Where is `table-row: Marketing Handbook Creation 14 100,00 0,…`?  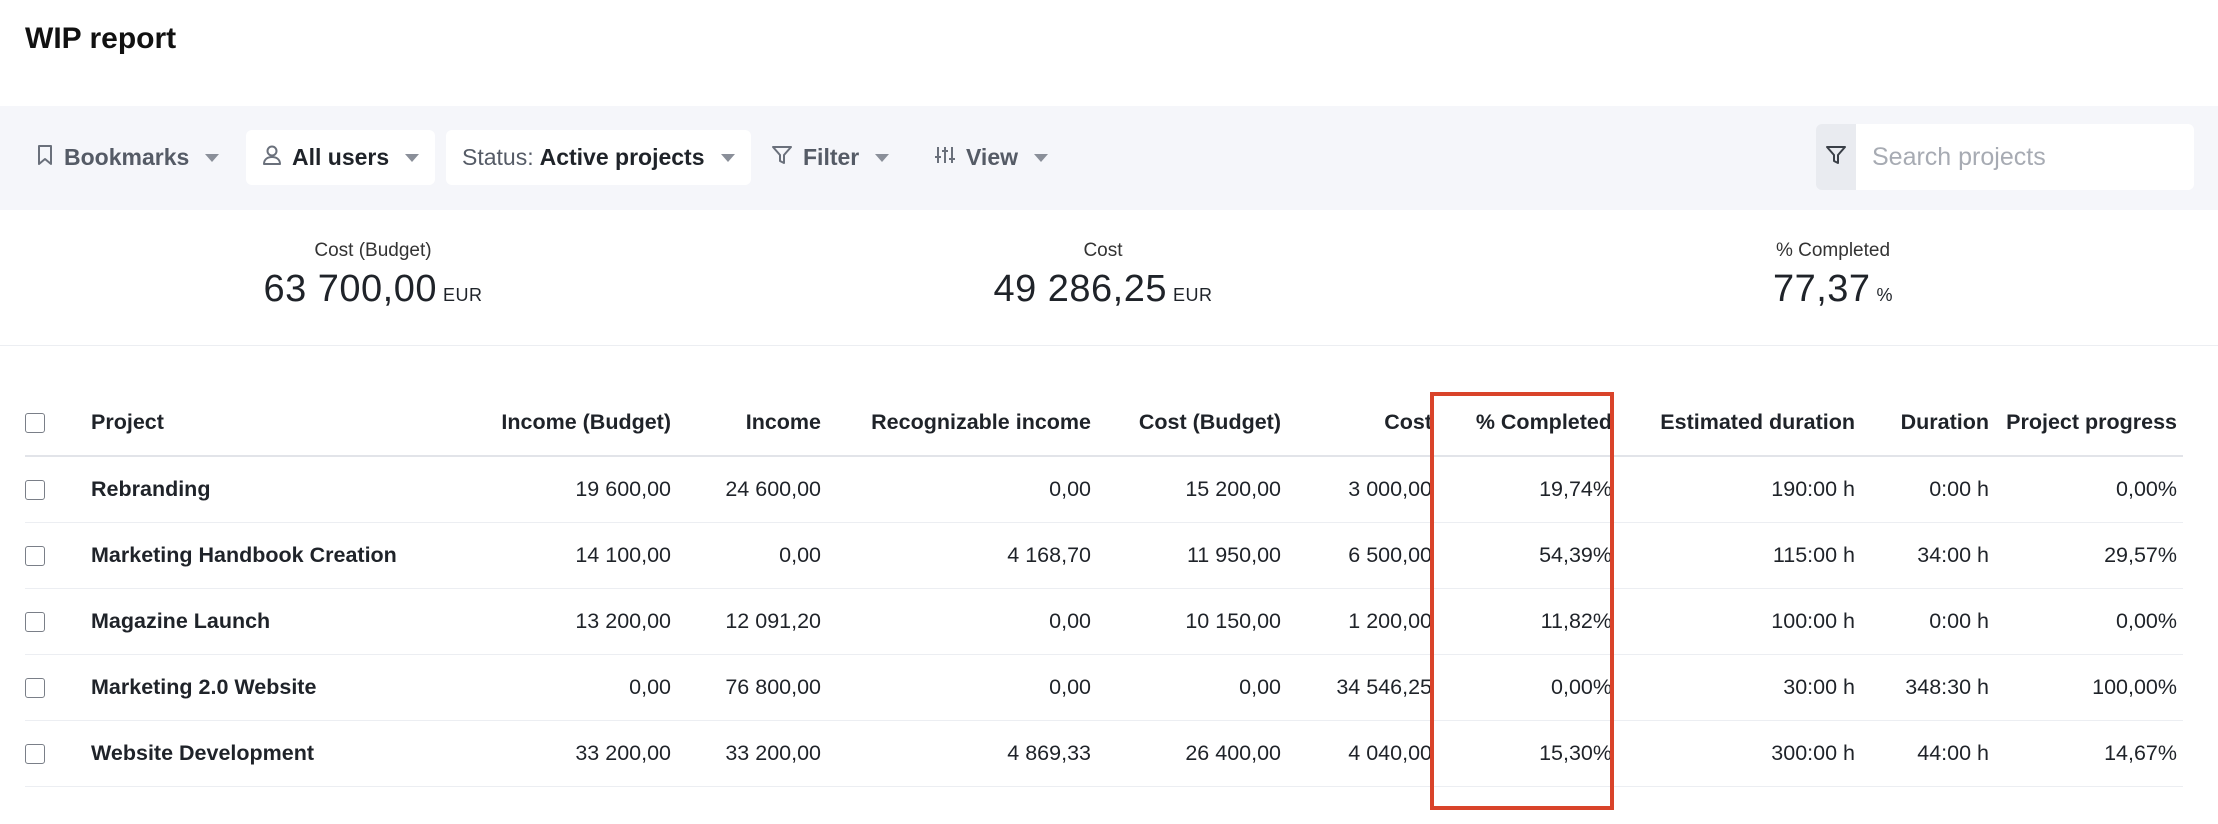 table-row: Marketing Handbook Creation 14 100,00 0,… is located at coordinates (1104, 555).